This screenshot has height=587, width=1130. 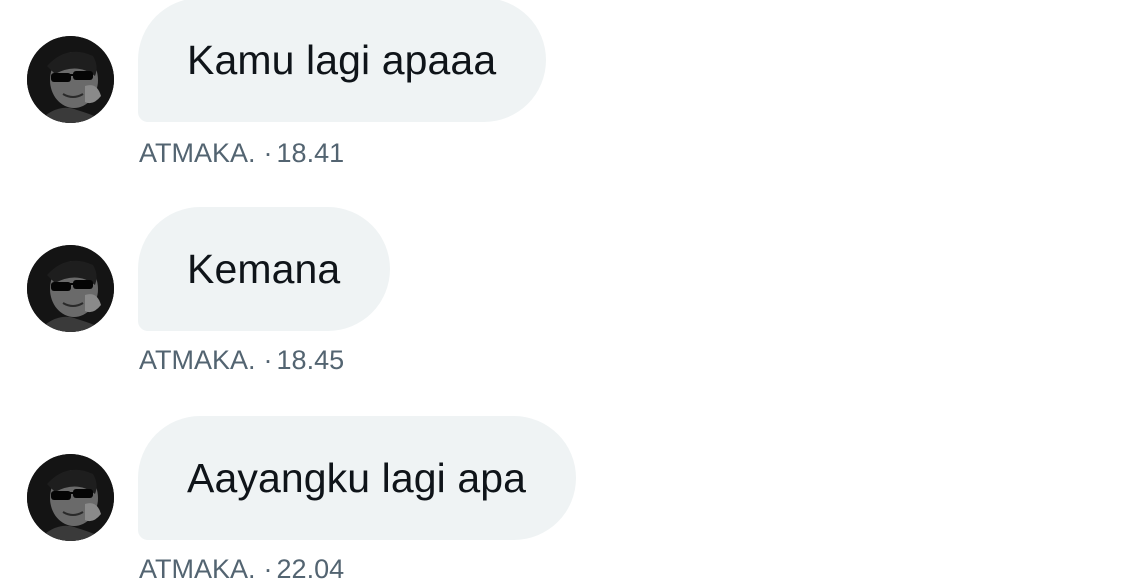 I want to click on message-text: Kemana, so click(x=264, y=268).